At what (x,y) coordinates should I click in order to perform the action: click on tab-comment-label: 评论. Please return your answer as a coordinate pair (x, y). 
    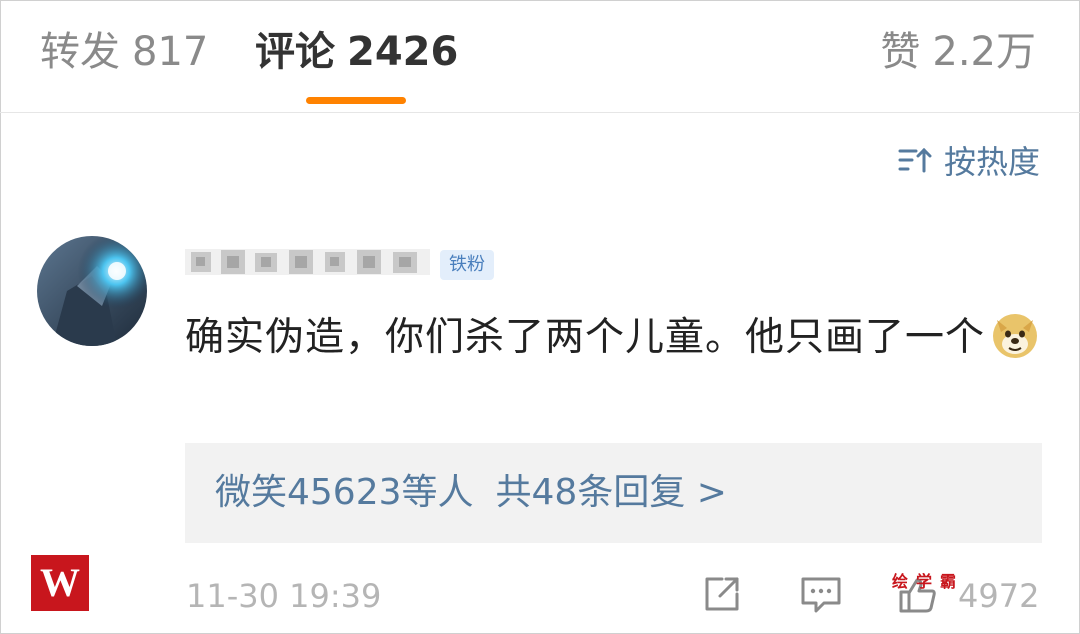
    Looking at the image, I should click on (295, 52).